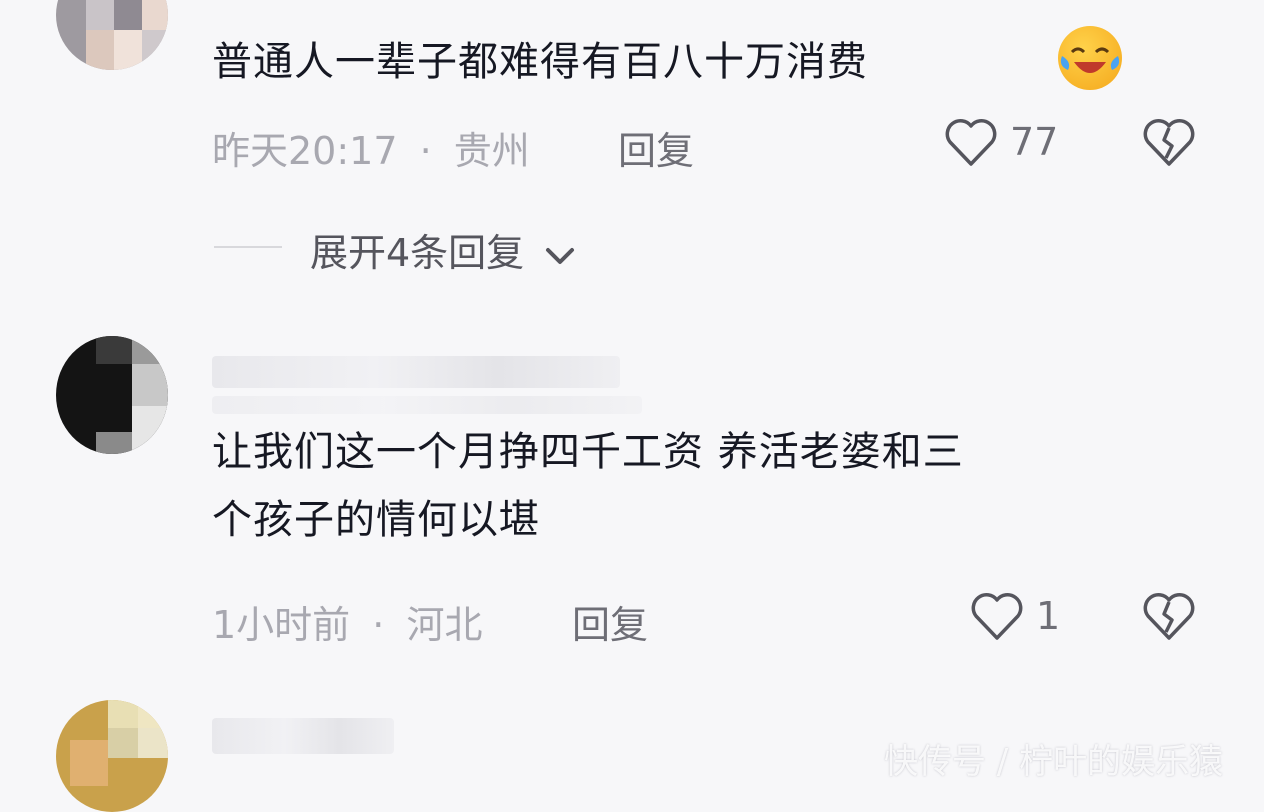 The height and width of the screenshot is (812, 1264). What do you see at coordinates (305, 151) in the screenshot?
I see `comment-time: 昨天20:17` at bounding box center [305, 151].